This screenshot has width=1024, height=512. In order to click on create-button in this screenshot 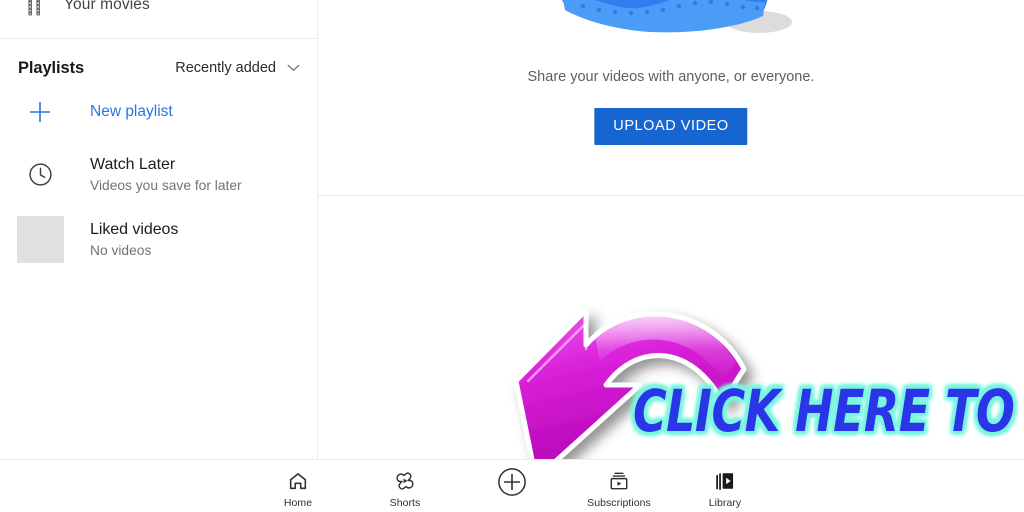, I will do `click(512, 482)`.